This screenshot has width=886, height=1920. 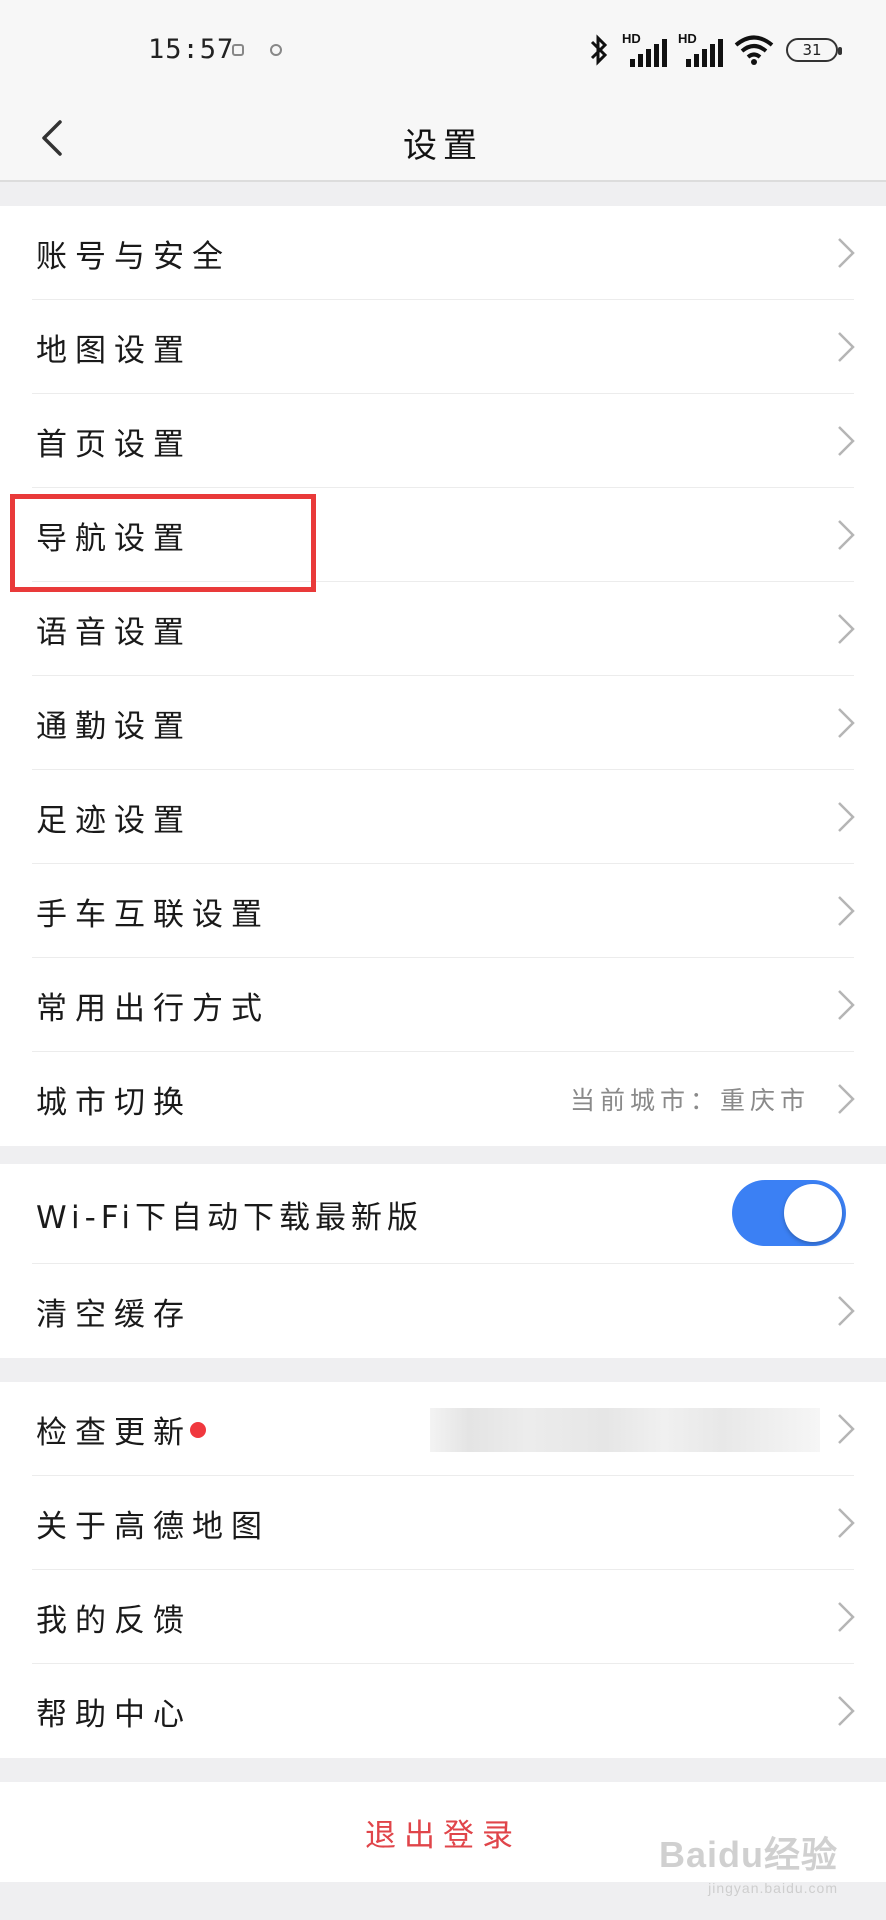 I want to click on row-commute-settings: 通勤设置, so click(x=443, y=723).